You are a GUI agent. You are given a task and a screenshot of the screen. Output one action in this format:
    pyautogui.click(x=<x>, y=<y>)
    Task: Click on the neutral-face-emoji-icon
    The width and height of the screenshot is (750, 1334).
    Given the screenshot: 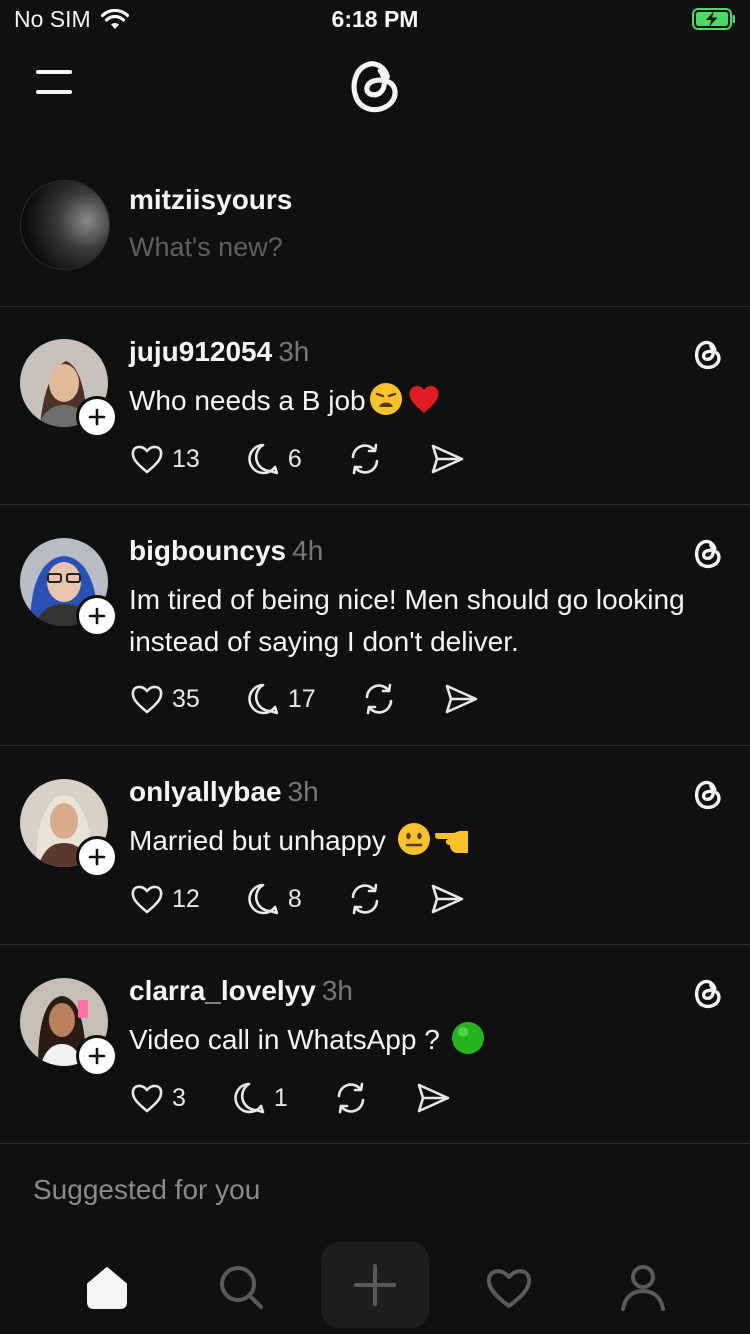 What is the action you would take?
    pyautogui.click(x=413, y=839)
    